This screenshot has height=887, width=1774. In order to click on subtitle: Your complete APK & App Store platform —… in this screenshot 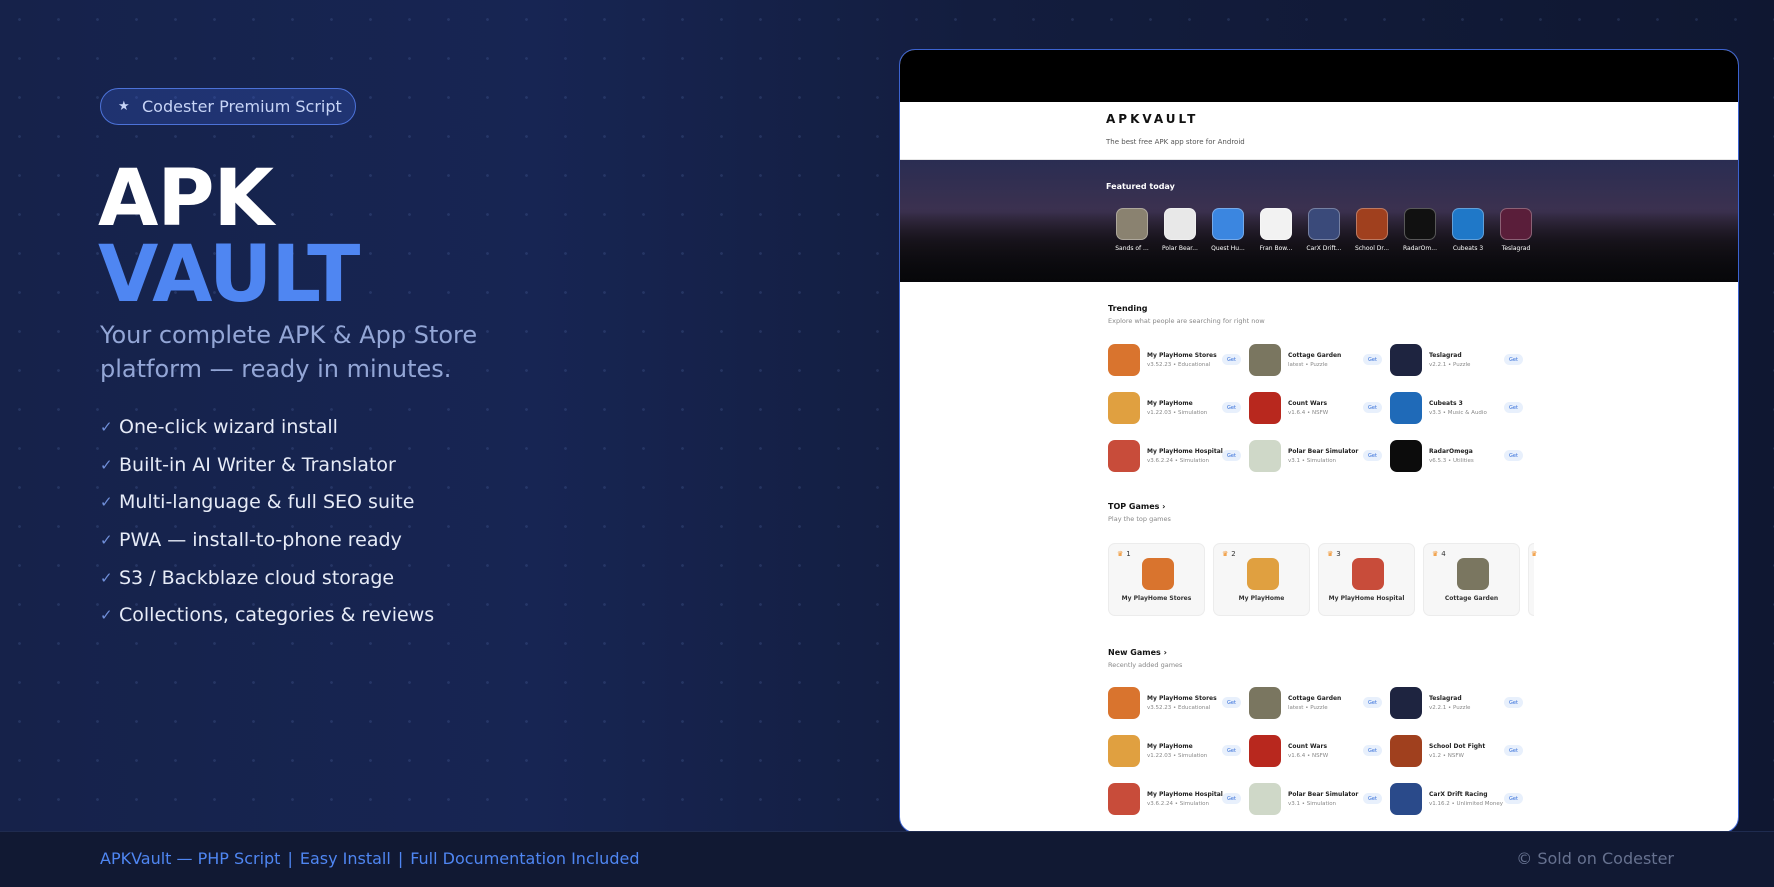, I will do `click(289, 352)`.